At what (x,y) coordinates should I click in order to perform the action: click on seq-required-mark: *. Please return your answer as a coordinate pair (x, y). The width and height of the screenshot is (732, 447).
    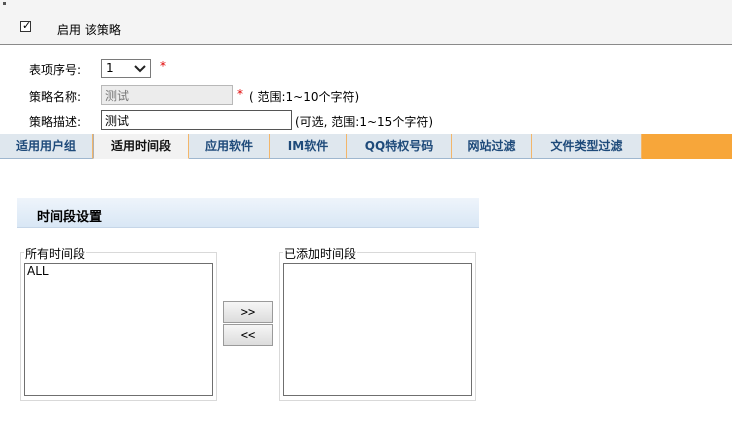
    Looking at the image, I should click on (163, 66).